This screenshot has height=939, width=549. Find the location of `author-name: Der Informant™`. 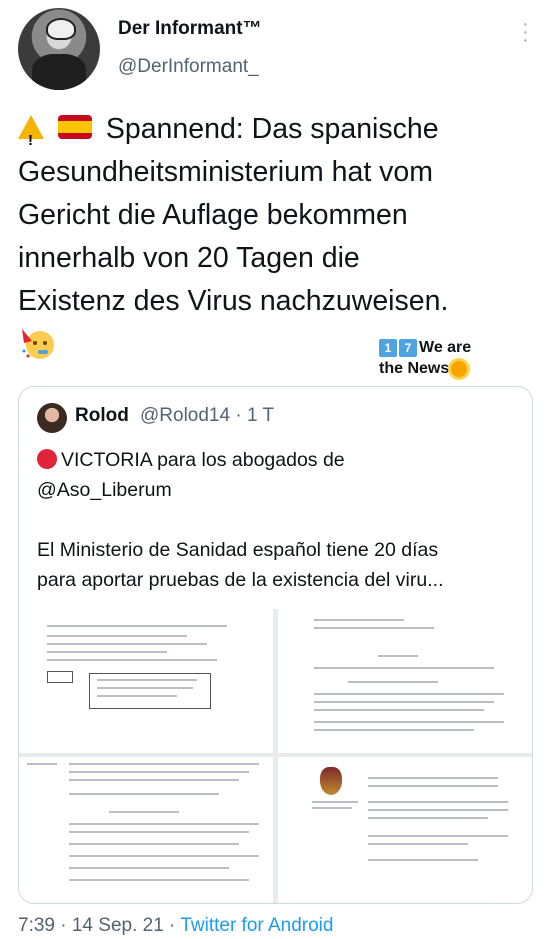

author-name: Der Informant™ is located at coordinates (190, 29).